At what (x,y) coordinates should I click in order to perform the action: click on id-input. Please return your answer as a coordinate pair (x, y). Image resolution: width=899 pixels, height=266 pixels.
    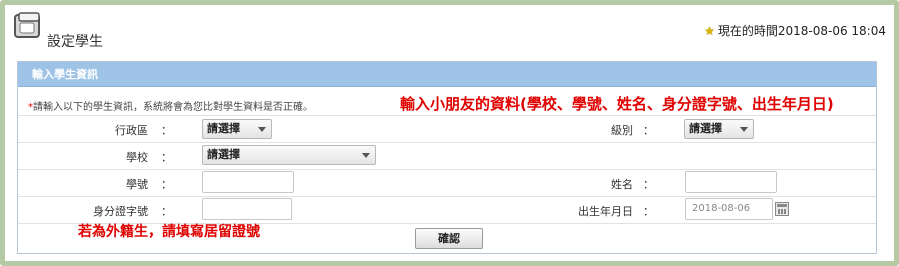
    Looking at the image, I should click on (247, 209).